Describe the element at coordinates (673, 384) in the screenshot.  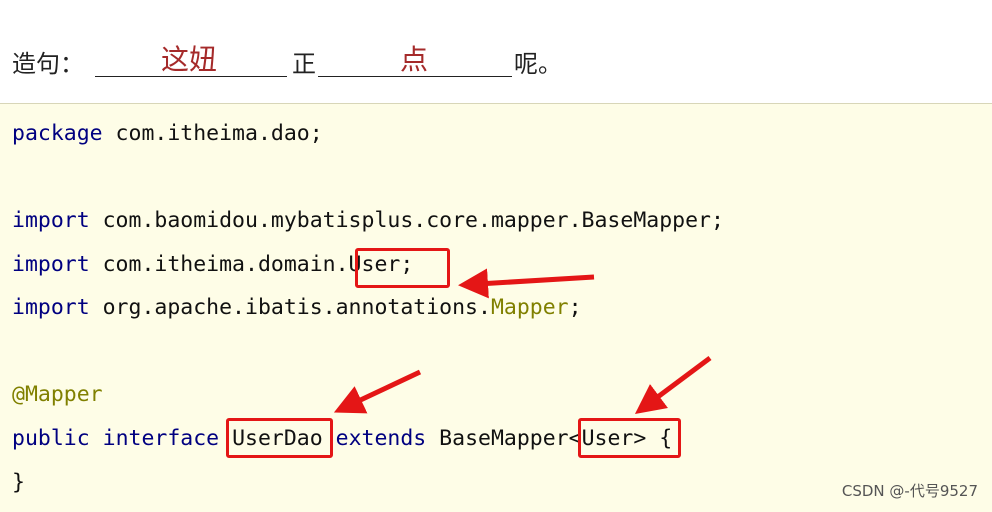
I see `arrow-down-icon` at that location.